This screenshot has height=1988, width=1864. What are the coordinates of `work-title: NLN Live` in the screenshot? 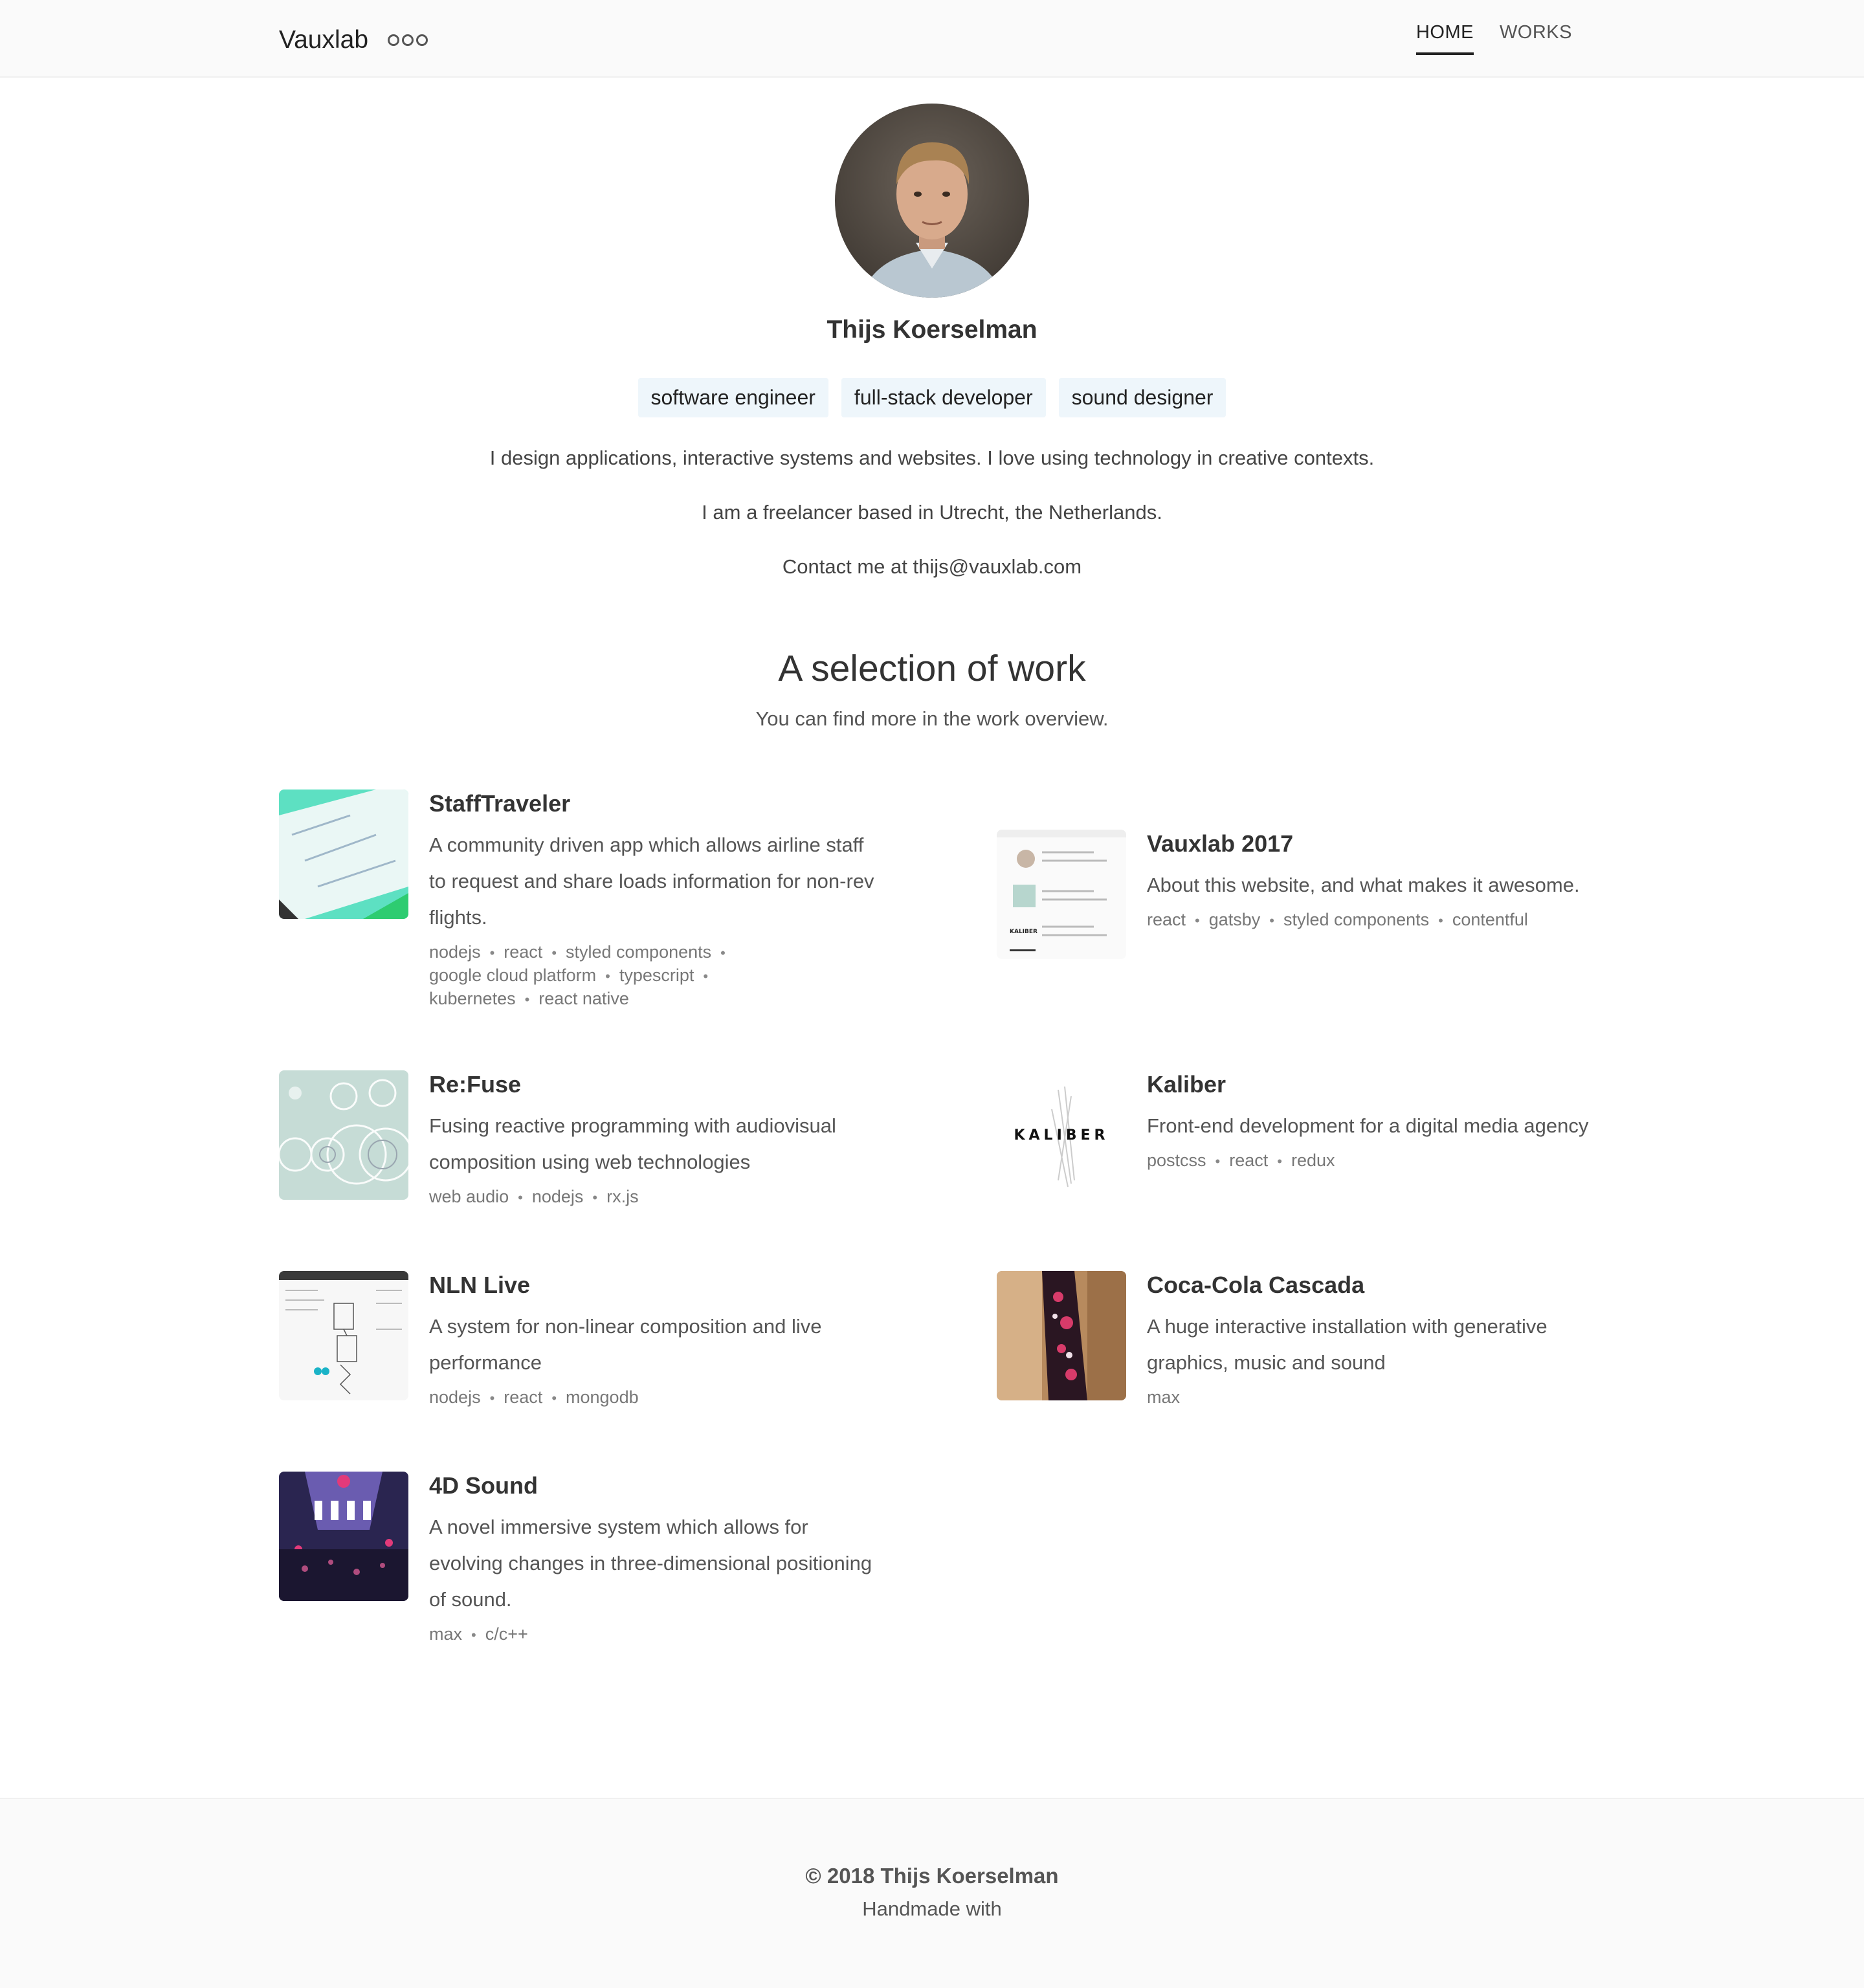 It's located at (652, 1285).